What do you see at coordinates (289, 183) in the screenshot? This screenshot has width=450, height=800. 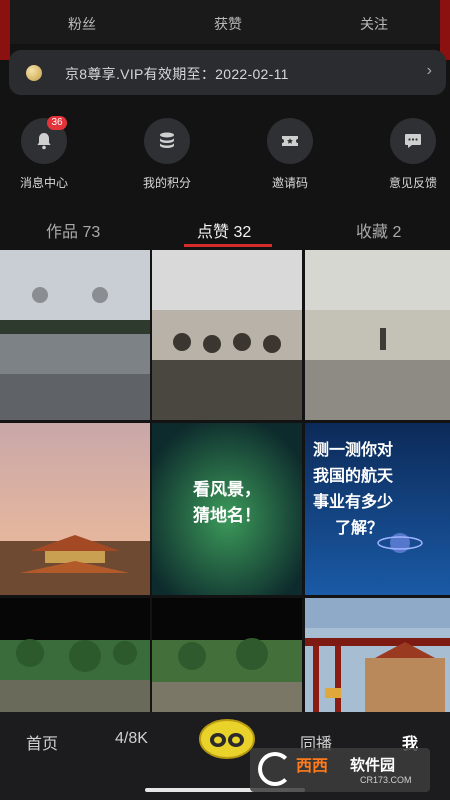 I see `invite-code-label: 邀请码` at bounding box center [289, 183].